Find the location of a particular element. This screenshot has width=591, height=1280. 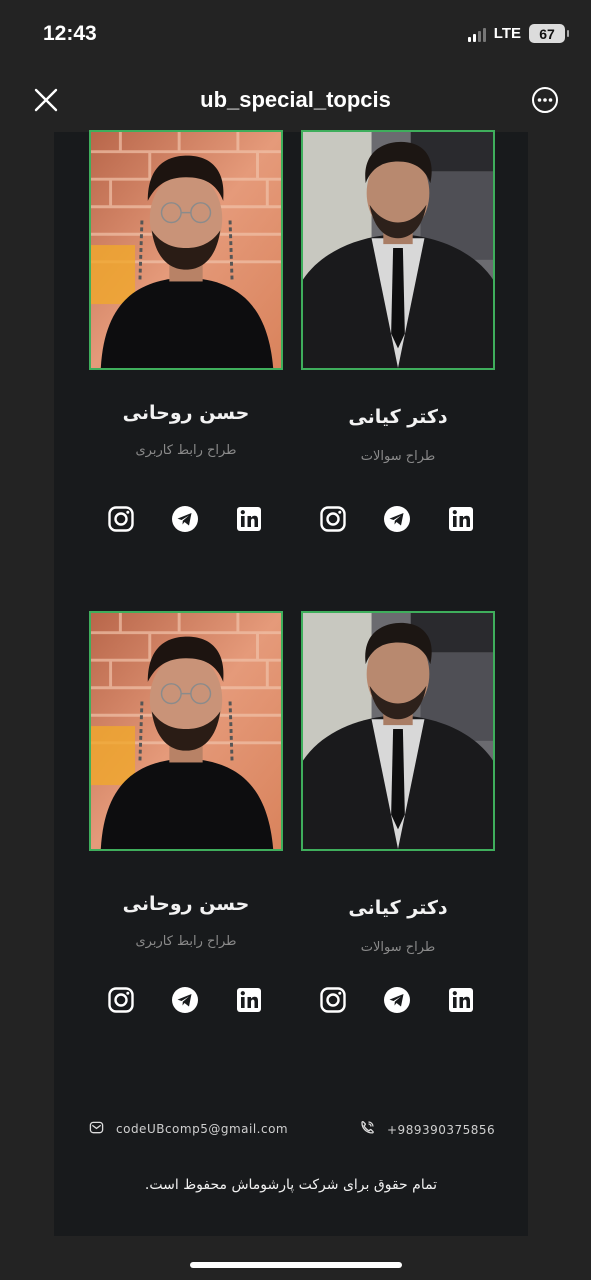

home-indicator is located at coordinates (296, 1265).